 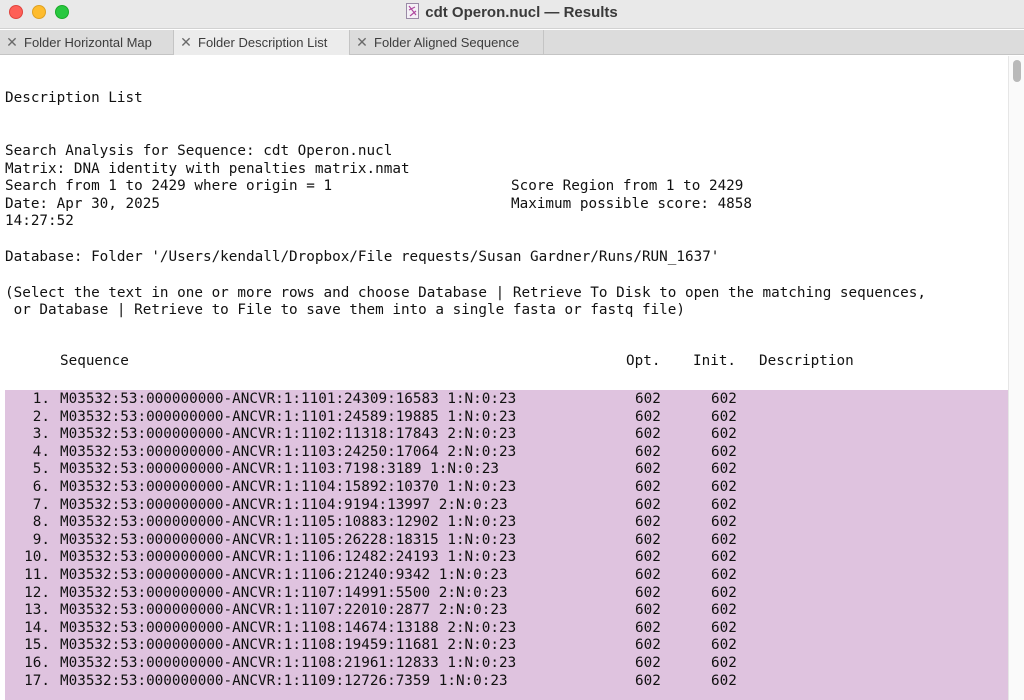 I want to click on scrollbar-thumb, so click(x=1017, y=71).